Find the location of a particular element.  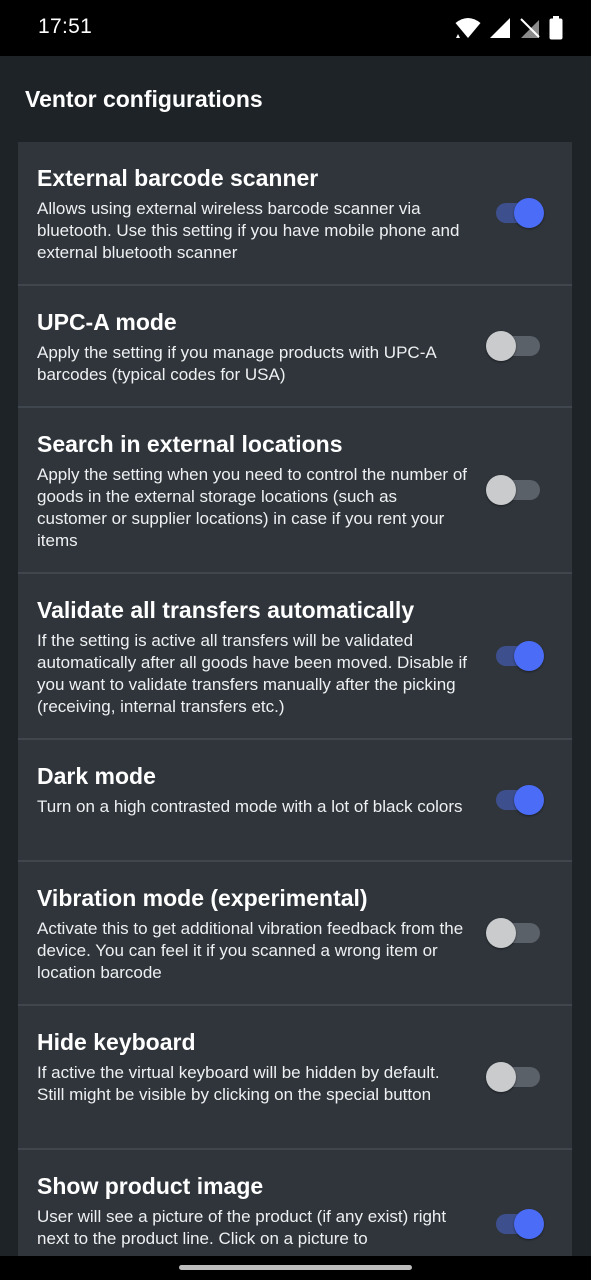

dark-mode-toggle is located at coordinates (520, 800).